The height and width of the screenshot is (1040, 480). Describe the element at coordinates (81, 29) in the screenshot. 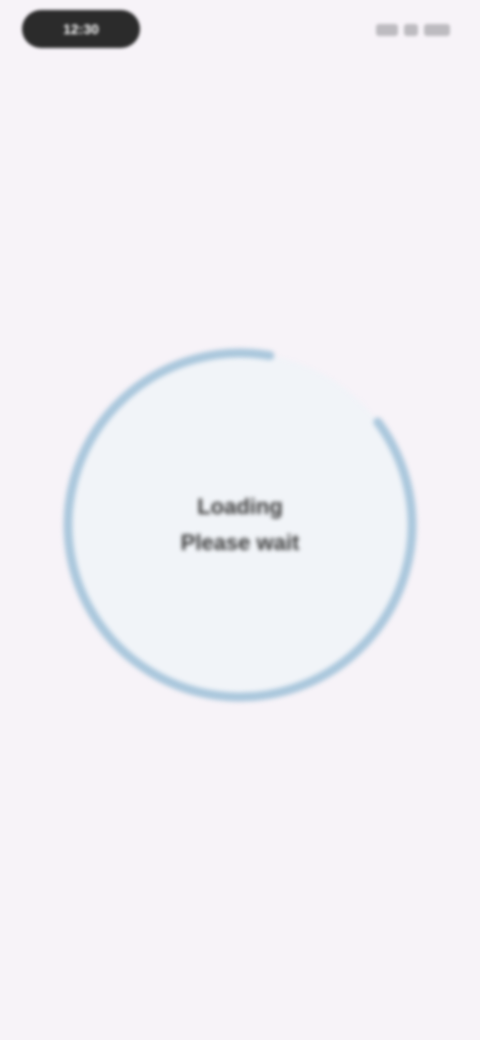

I see `status-time: 12:30` at that location.